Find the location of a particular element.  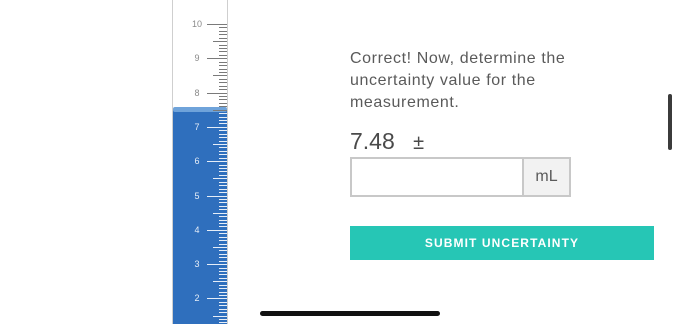

scale-label: 9 is located at coordinates (197, 58).